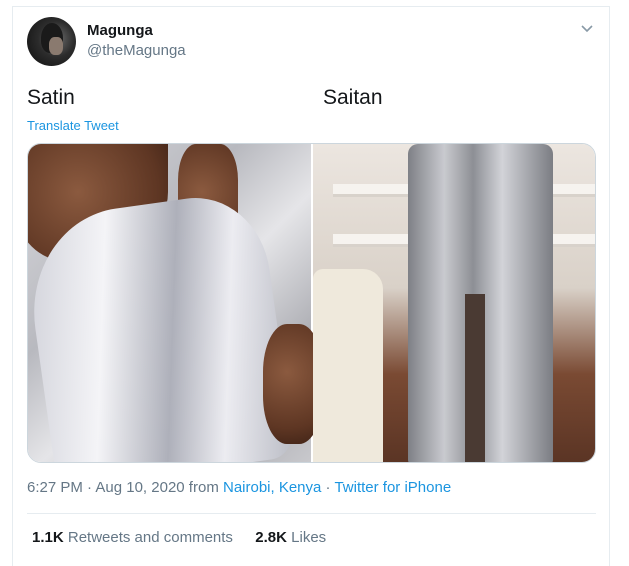 Image resolution: width=629 pixels, height=566 pixels. Describe the element at coordinates (311, 513) in the screenshot. I see `divider` at that location.